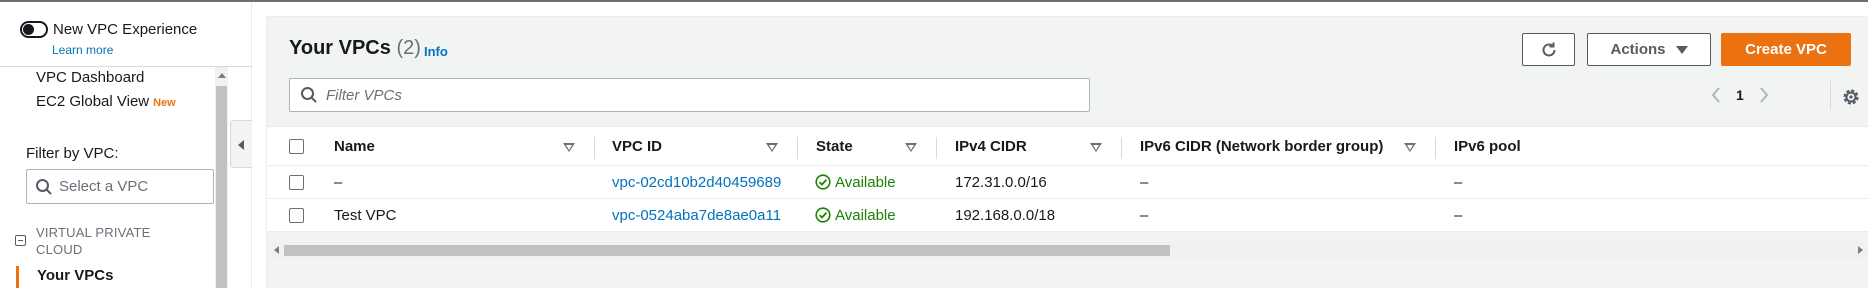  What do you see at coordinates (1860, 250) in the screenshot?
I see `scroll-right-icon` at bounding box center [1860, 250].